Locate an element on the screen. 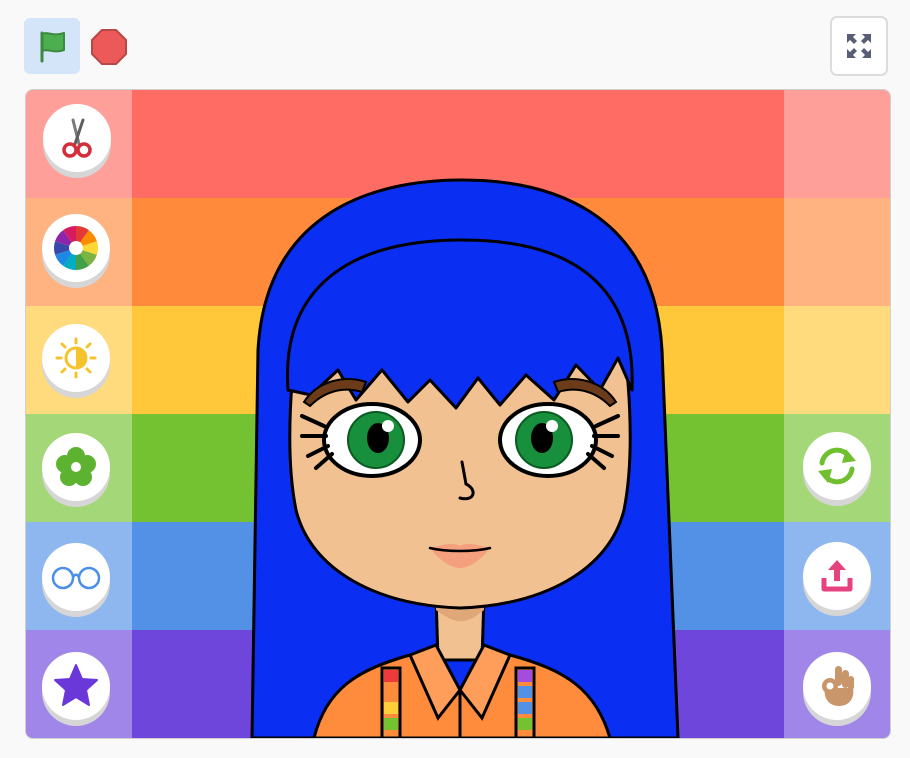 This screenshot has width=910, height=758. flower-icon is located at coordinates (76, 466).